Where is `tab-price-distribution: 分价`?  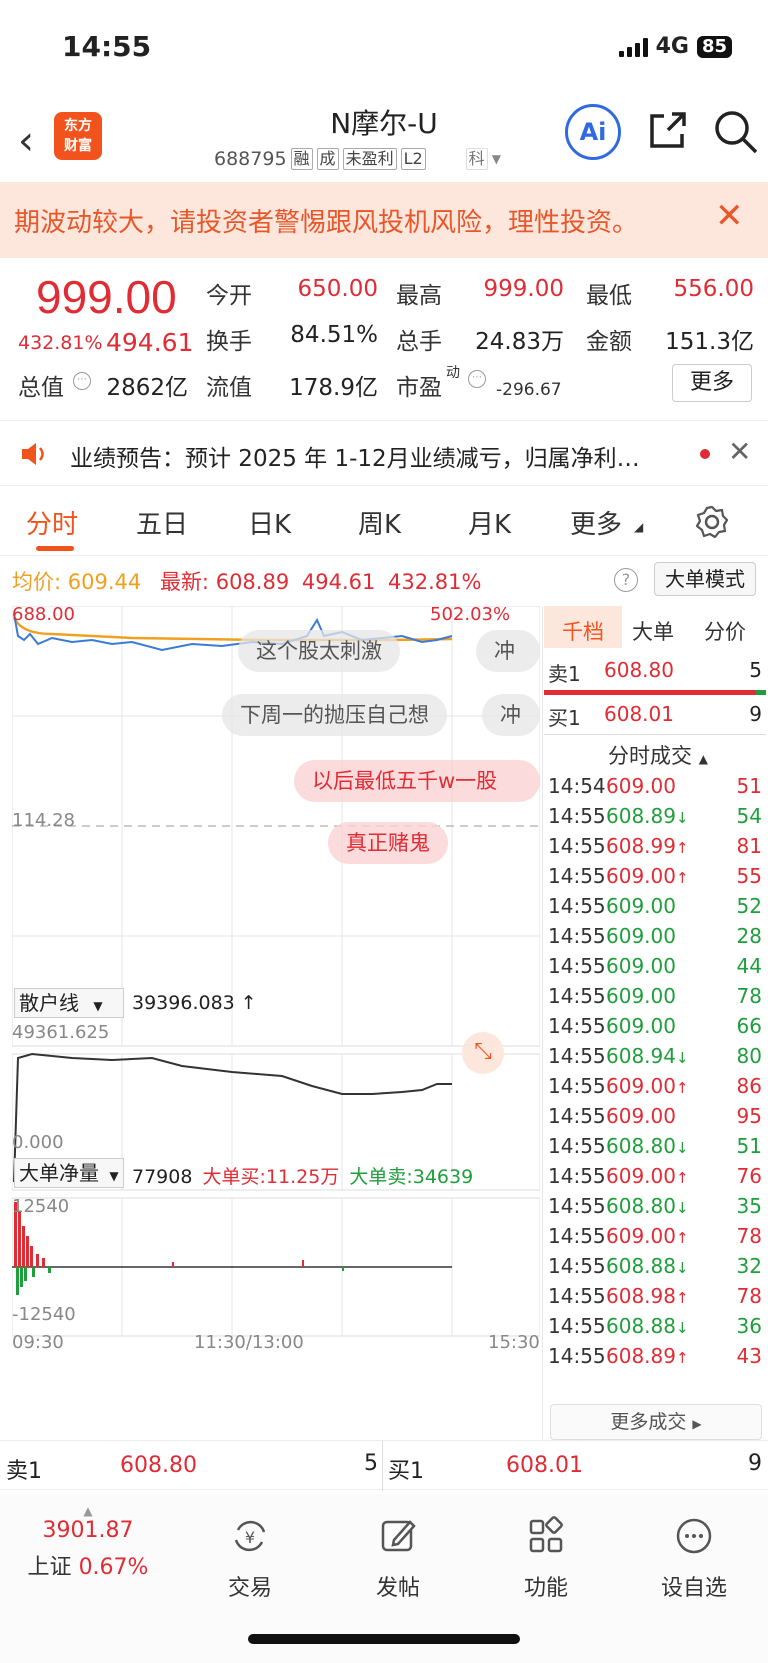 tab-price-distribution: 分价 is located at coordinates (725, 631).